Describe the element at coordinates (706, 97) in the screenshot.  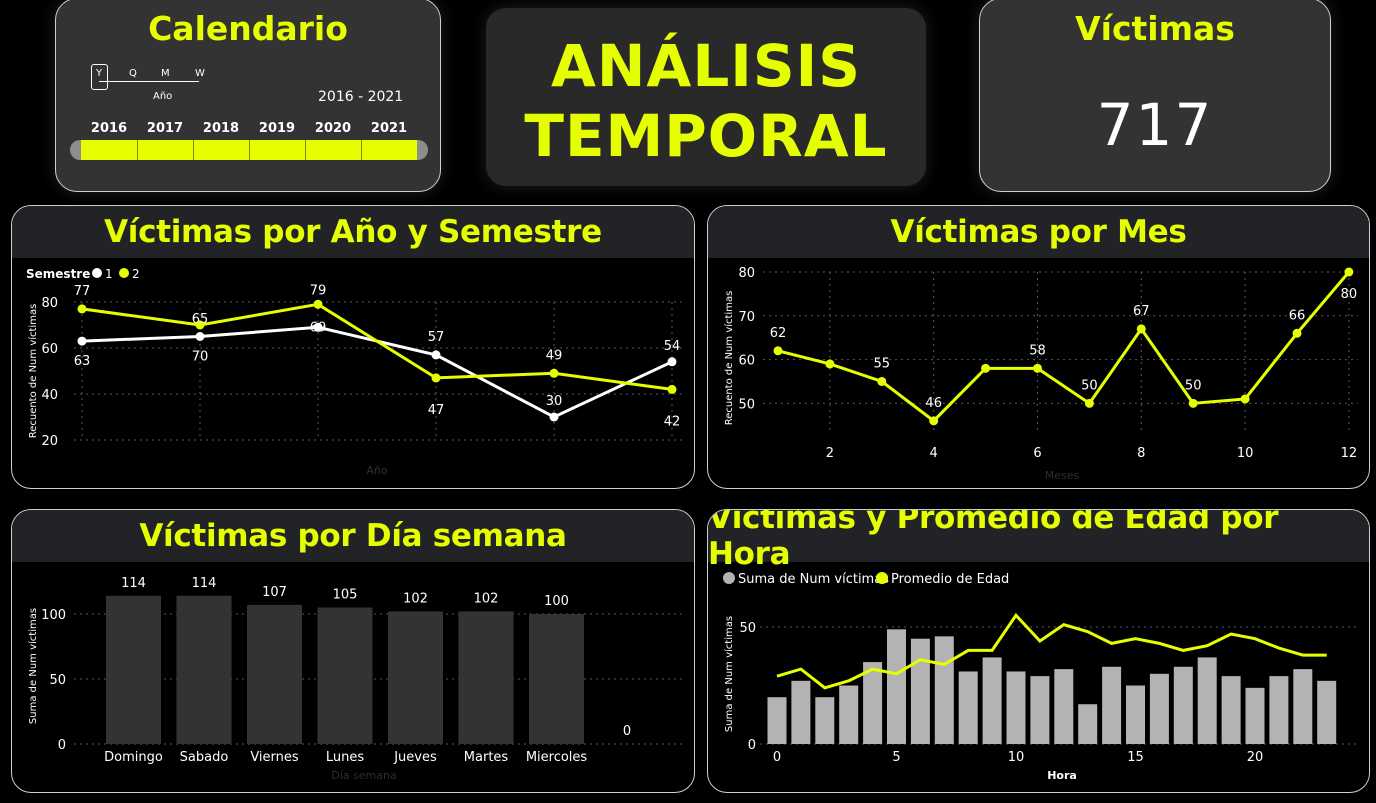
I see `header-card: ANÁLISIS TEMPORAL` at that location.